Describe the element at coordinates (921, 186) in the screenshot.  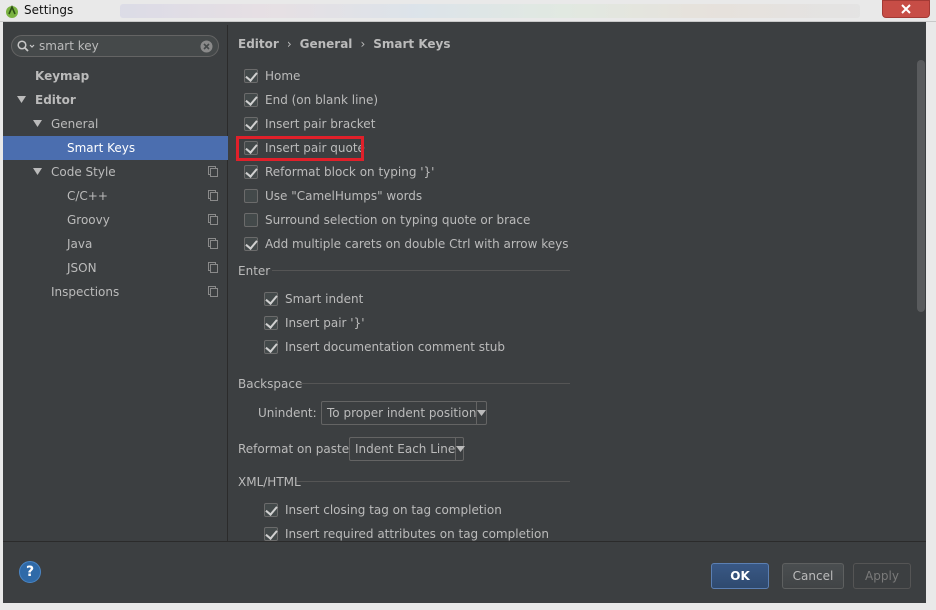
I see `vertical-scrollbar` at that location.